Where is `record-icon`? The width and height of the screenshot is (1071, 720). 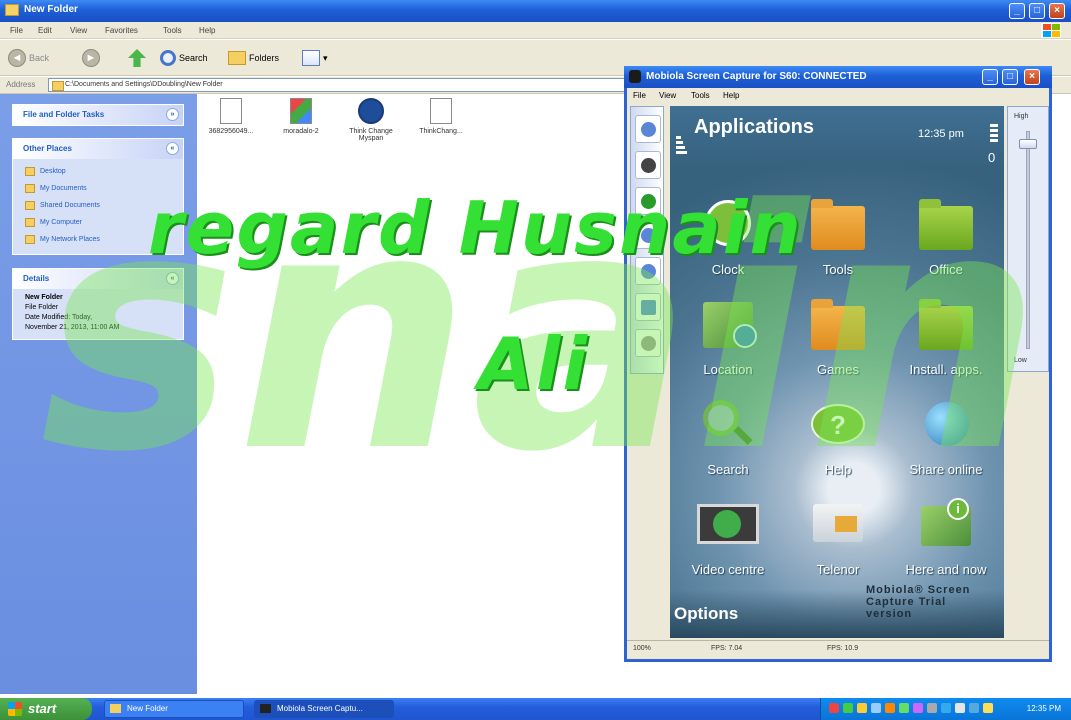 record-icon is located at coordinates (648, 201).